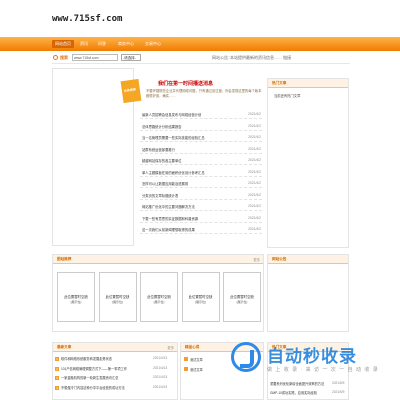 The height and width of the screenshot is (400, 400). I want to click on main-nav: 网站首页 资讯 问答 商务中心 交易中心, so click(200, 44).